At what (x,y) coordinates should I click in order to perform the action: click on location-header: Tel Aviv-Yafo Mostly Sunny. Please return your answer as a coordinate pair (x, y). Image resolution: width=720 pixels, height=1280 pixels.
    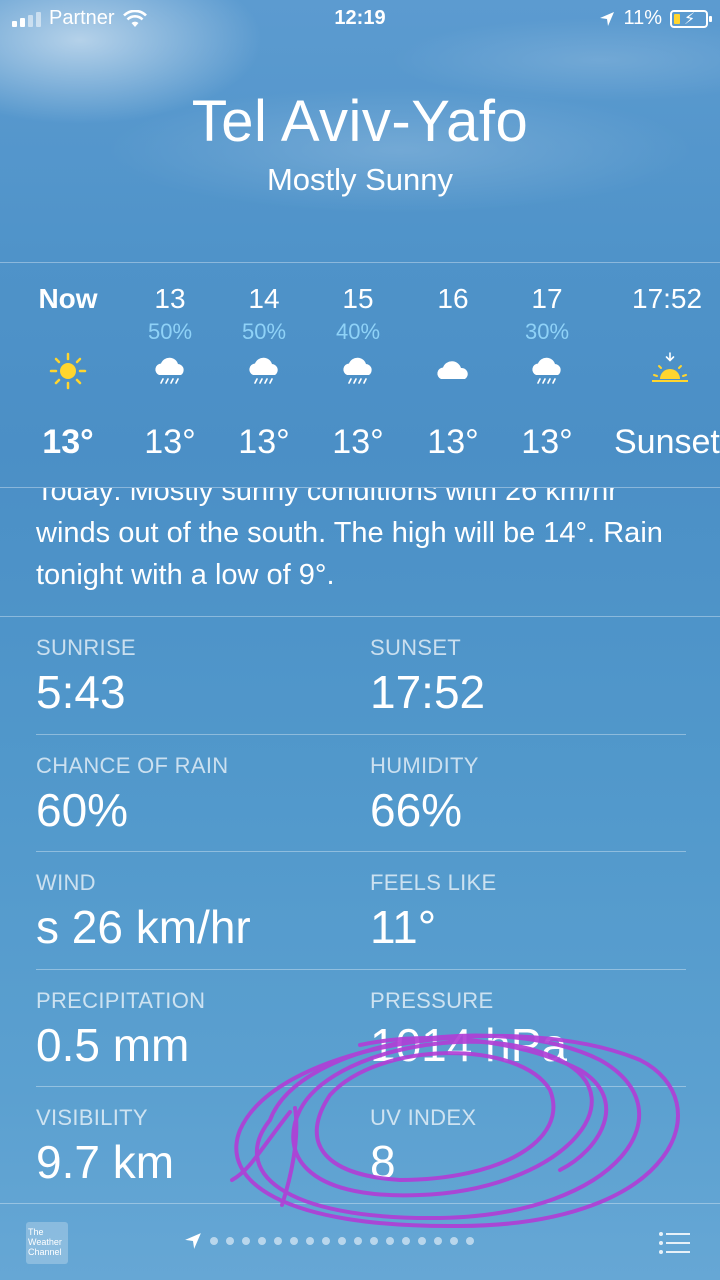
    Looking at the image, I should click on (360, 143).